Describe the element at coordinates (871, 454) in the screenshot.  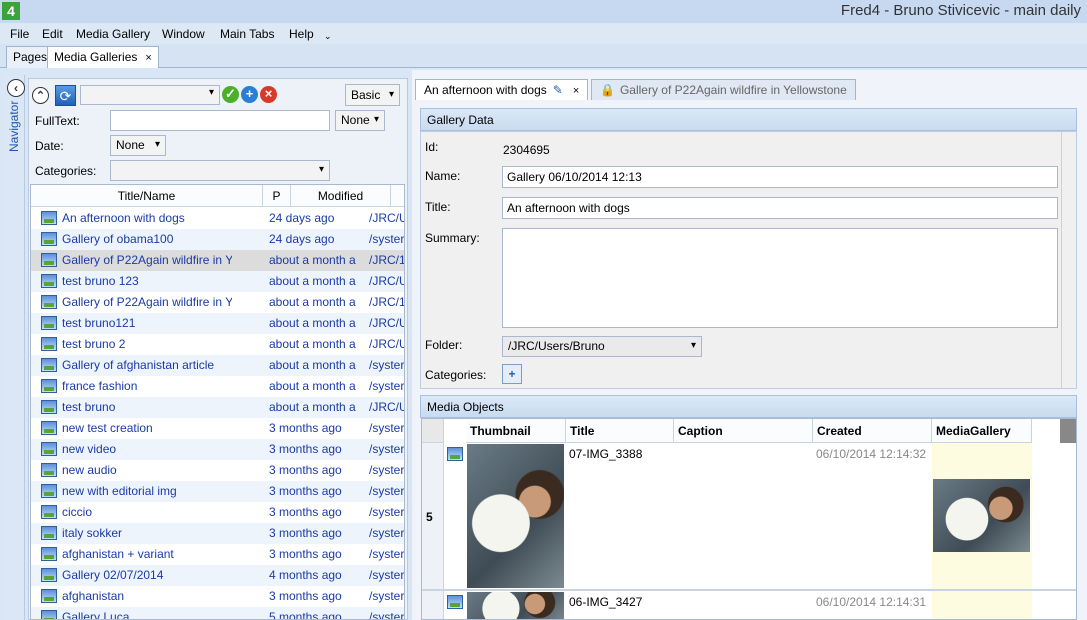
I see `media-created: 06/10/2014 12:14:32` at that location.